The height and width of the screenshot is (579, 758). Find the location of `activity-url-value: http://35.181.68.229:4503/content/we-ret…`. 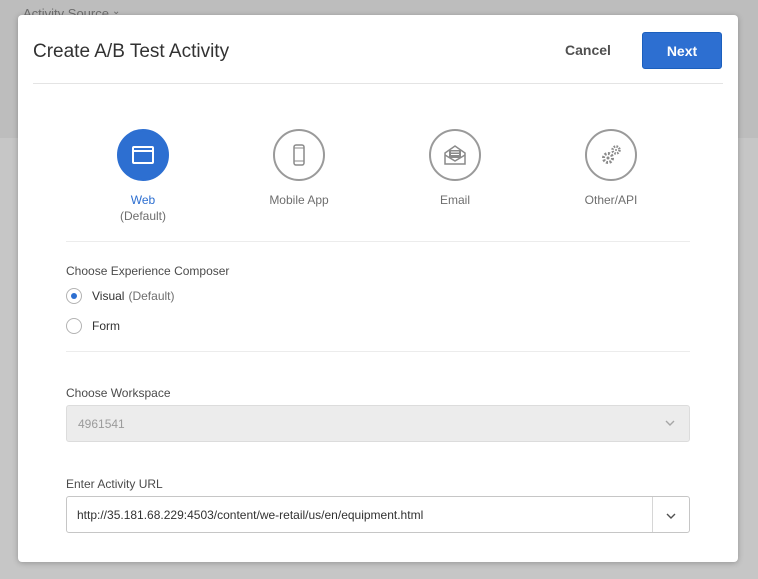

activity-url-value: http://35.181.68.229:4503/content/we-ret… is located at coordinates (250, 515).